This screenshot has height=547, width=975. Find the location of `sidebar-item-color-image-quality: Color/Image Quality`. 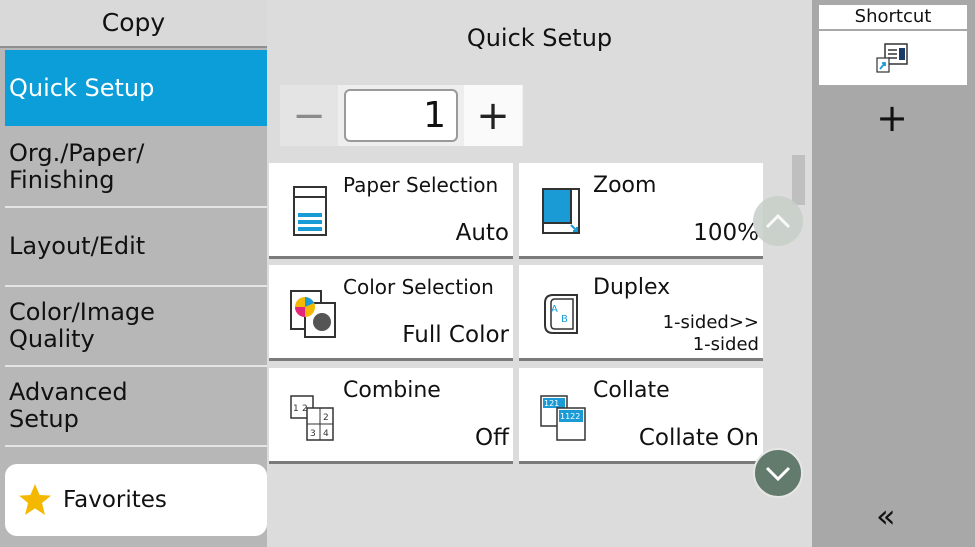

sidebar-item-color-image-quality: Color/Image Quality is located at coordinates (136, 325).